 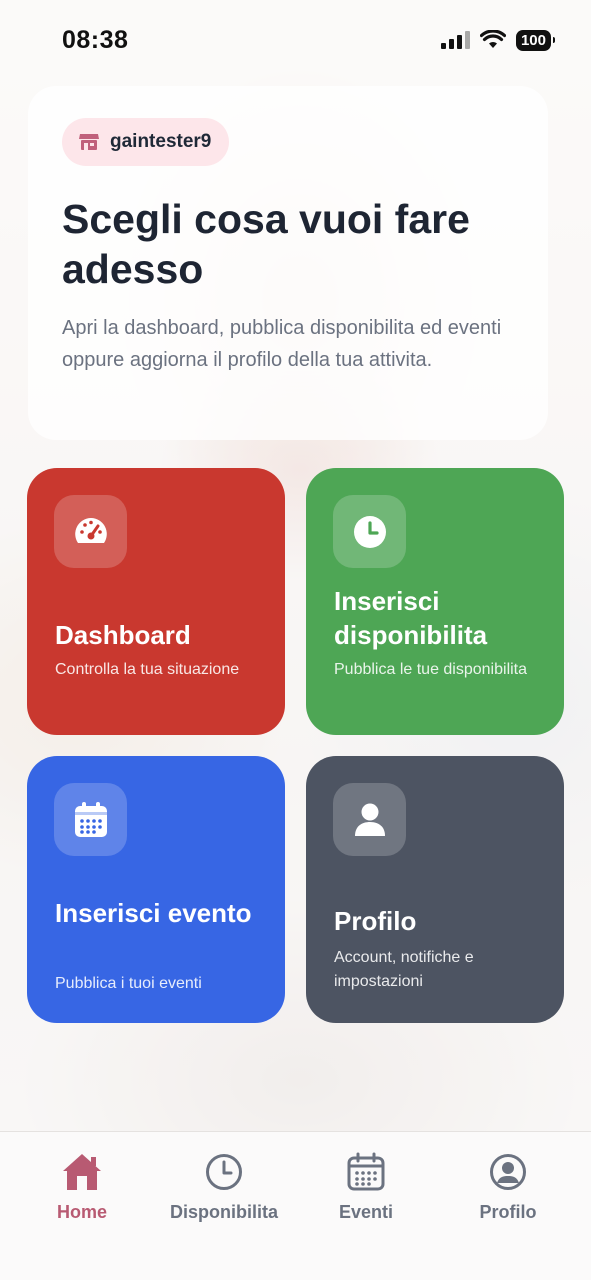 I want to click on dashboard-title: Dashboard, so click(x=123, y=635).